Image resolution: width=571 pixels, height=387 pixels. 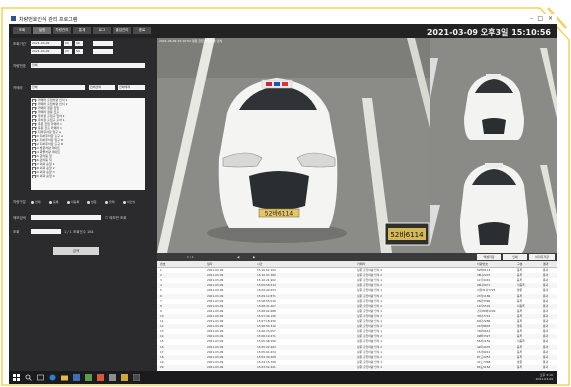 I want to click on col-header-plate: 차량번호, so click(x=482, y=264).